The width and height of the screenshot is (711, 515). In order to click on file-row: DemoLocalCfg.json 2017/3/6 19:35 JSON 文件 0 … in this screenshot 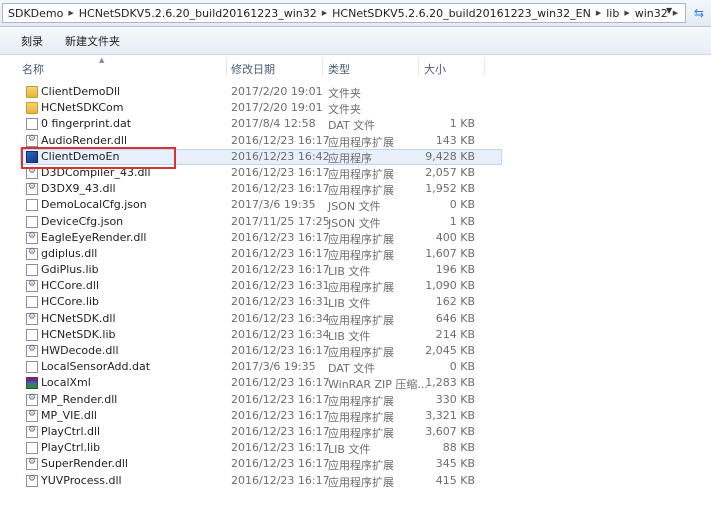, I will do `click(355, 205)`.